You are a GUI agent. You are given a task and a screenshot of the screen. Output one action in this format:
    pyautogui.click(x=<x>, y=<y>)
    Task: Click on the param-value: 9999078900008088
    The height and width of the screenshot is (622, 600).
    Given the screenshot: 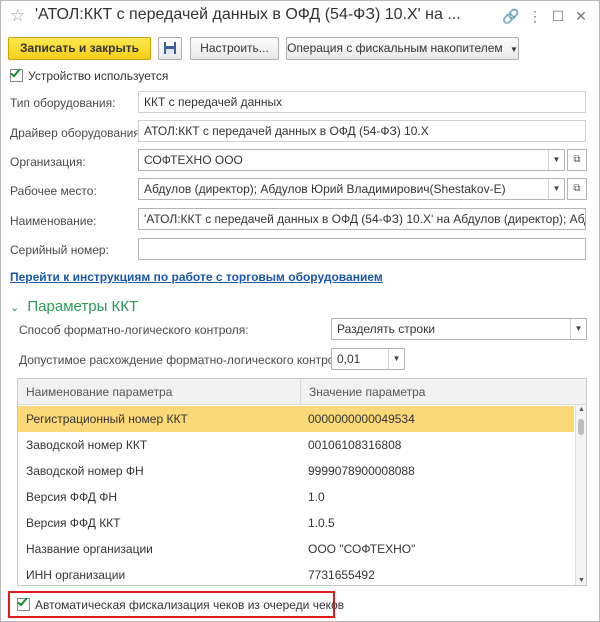 What is the action you would take?
    pyautogui.click(x=361, y=471)
    